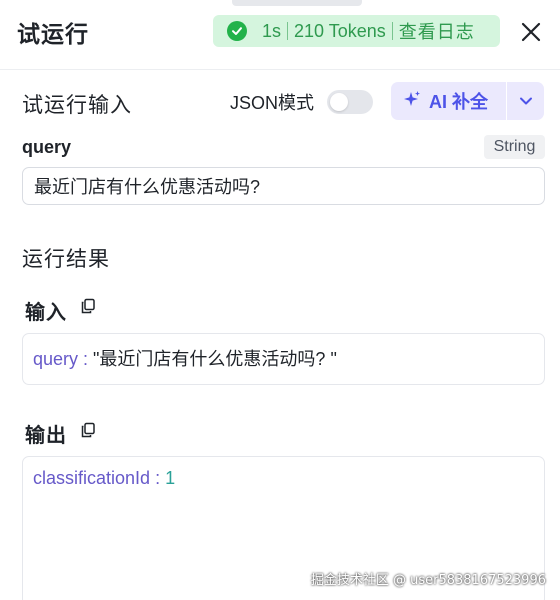 This screenshot has height=600, width=560. What do you see at coordinates (272, 103) in the screenshot?
I see `json-mode-label: JSON模式` at bounding box center [272, 103].